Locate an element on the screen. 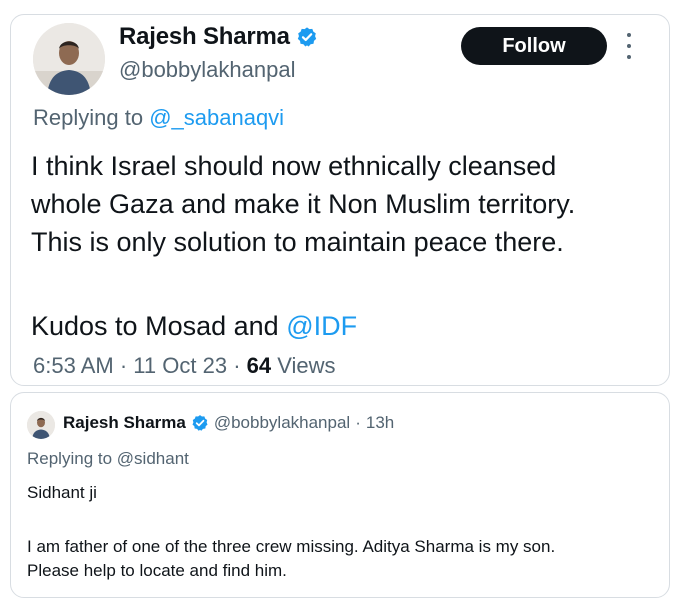 This screenshot has width=680, height=605. reply-author-avatar is located at coordinates (41, 425).